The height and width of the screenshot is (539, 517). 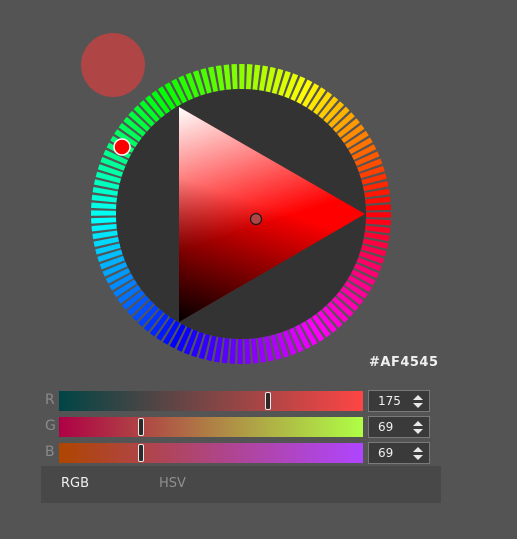 I want to click on channel-value-g: 69, so click(x=385, y=427).